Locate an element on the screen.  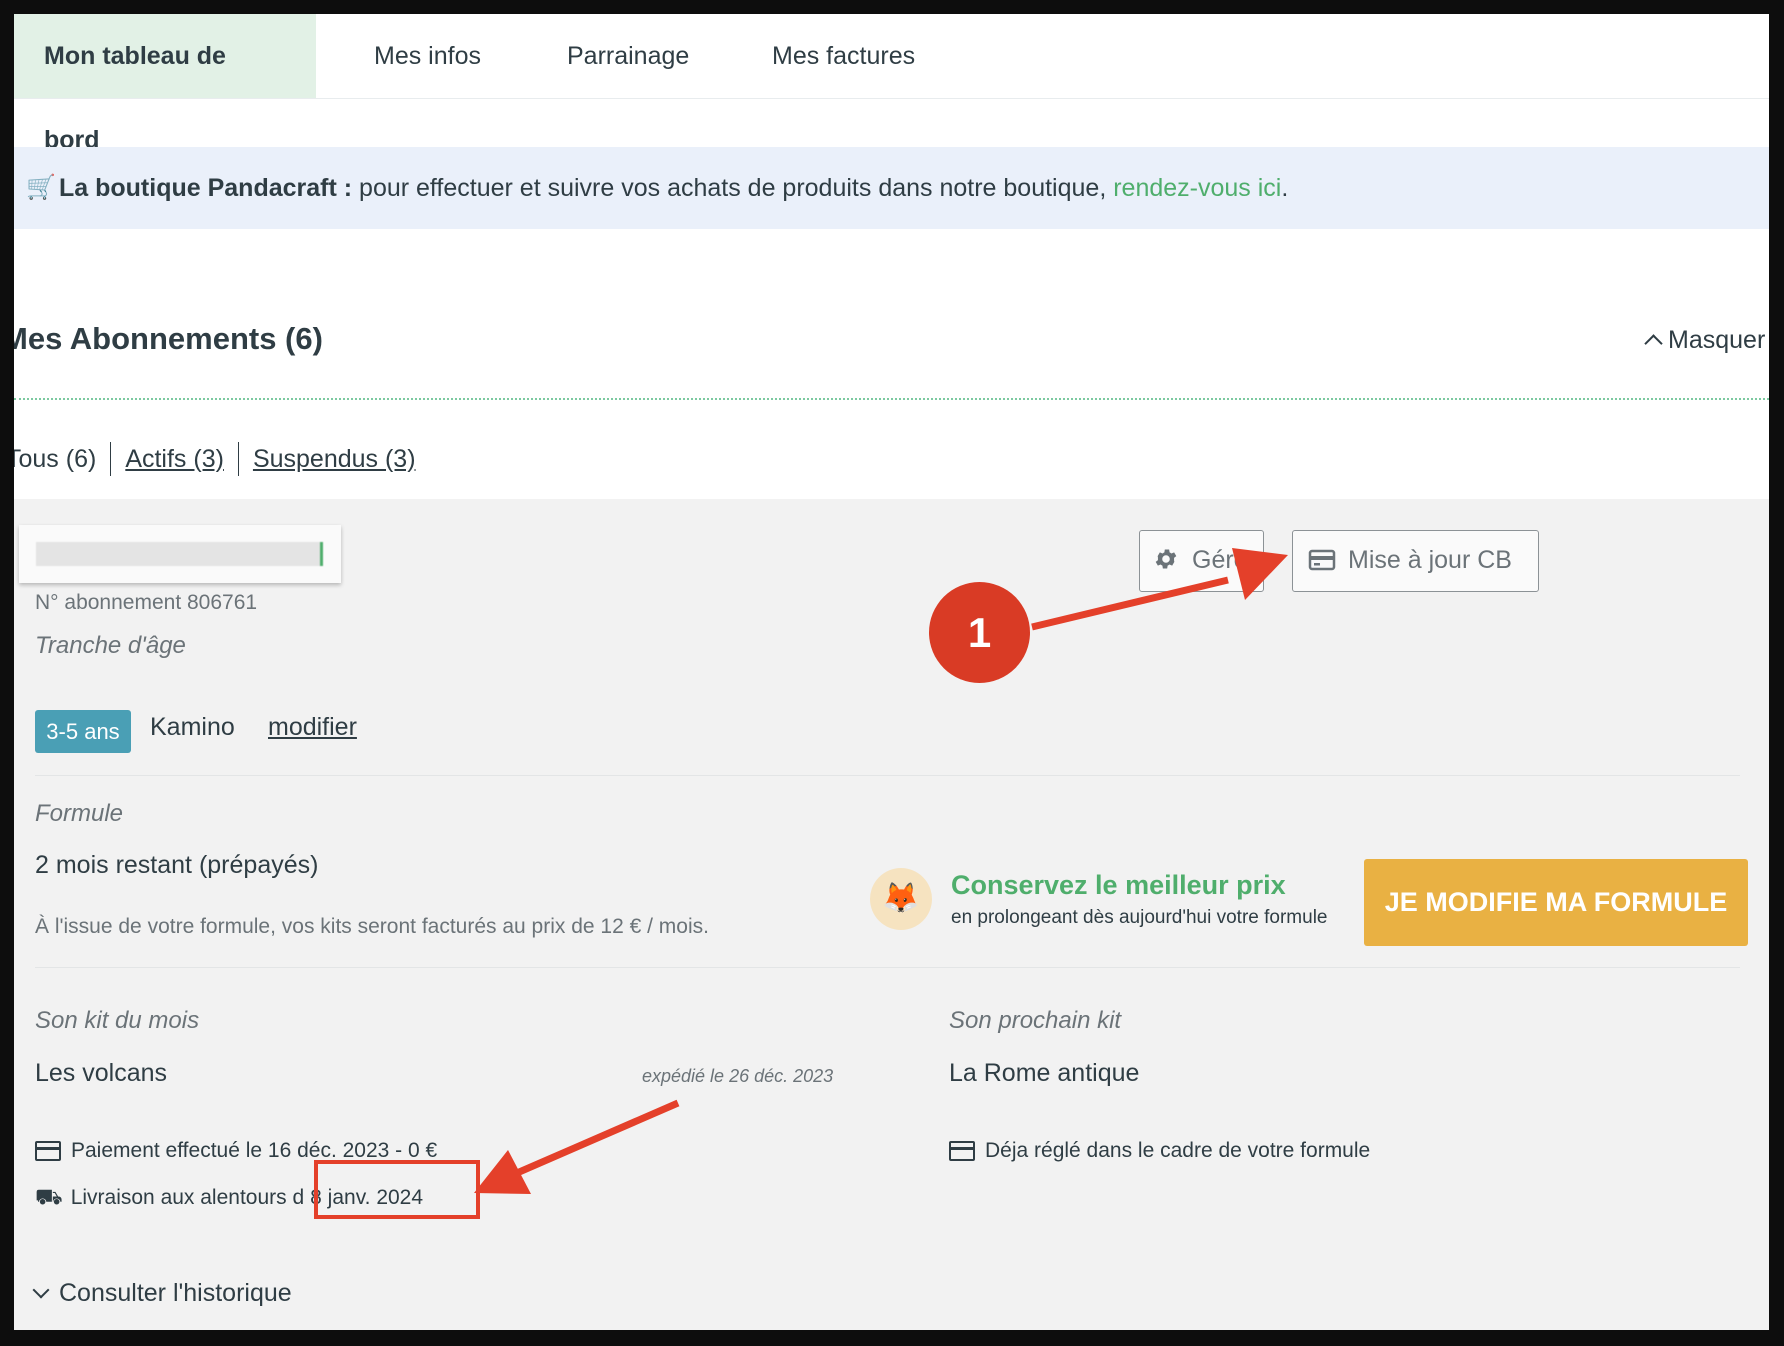
current-kit-name: Les volcans is located at coordinates (101, 1073).